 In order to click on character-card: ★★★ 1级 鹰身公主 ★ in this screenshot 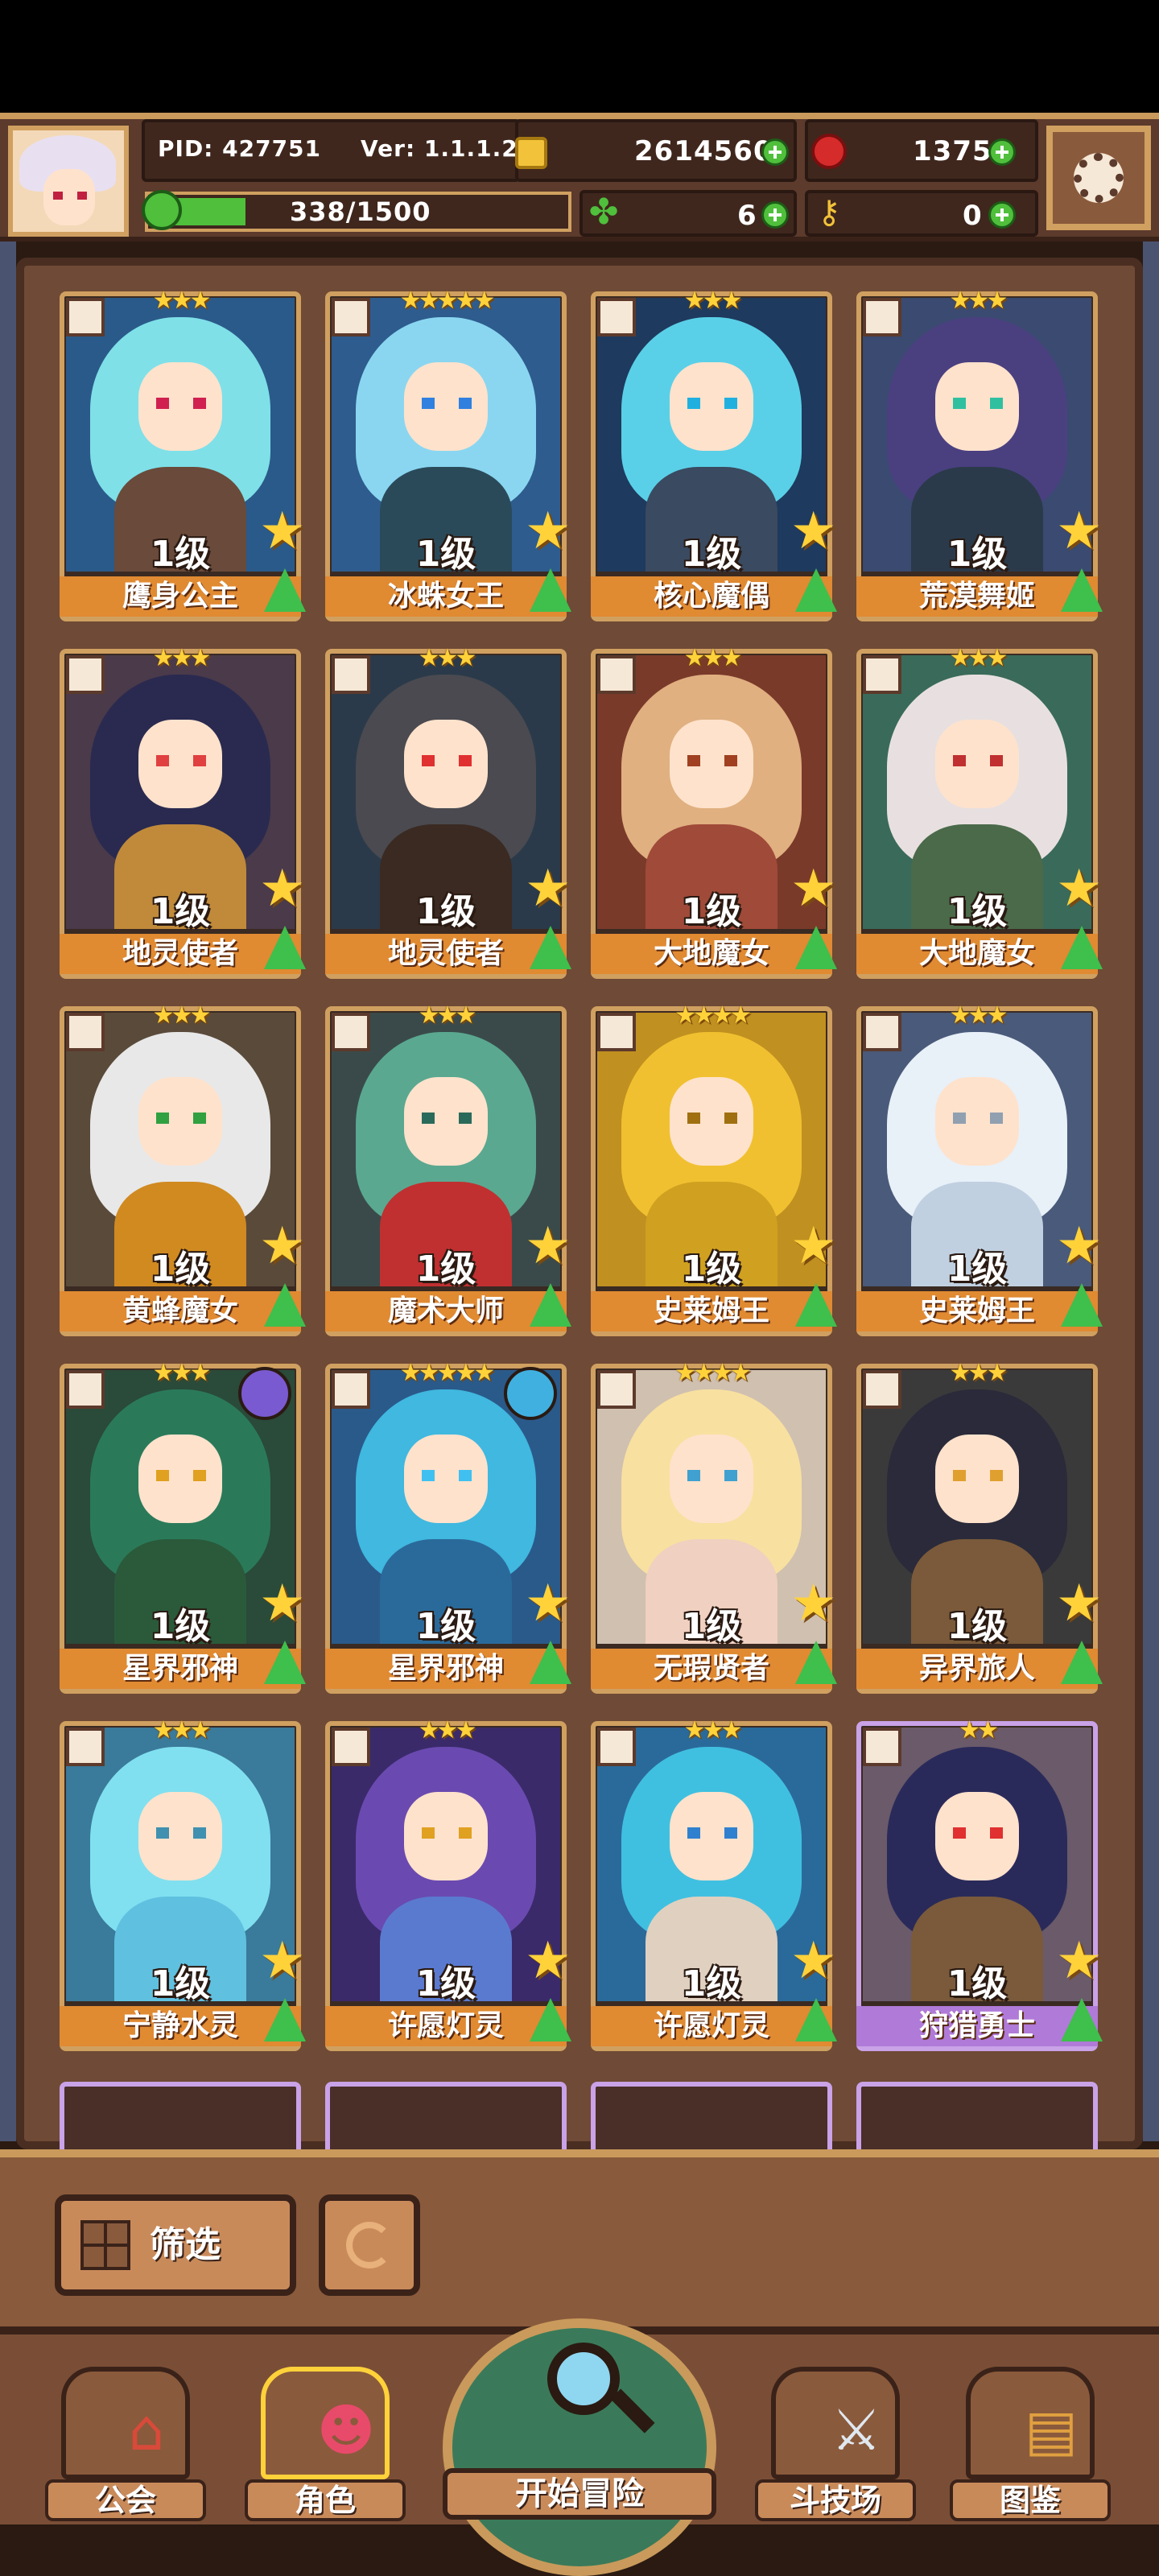, I will do `click(183, 454)`.